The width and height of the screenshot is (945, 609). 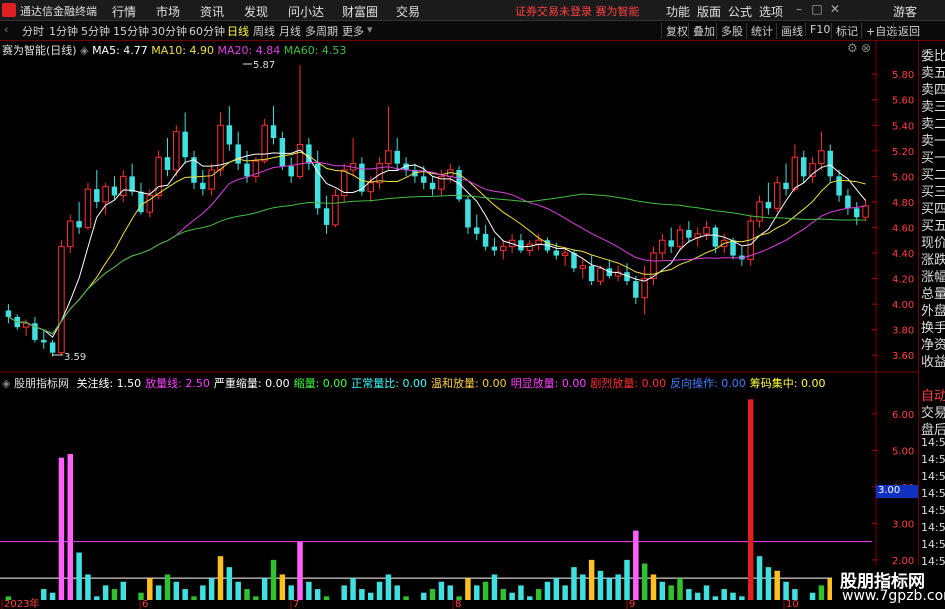 I want to click on period-more: 更多, so click(x=353, y=31).